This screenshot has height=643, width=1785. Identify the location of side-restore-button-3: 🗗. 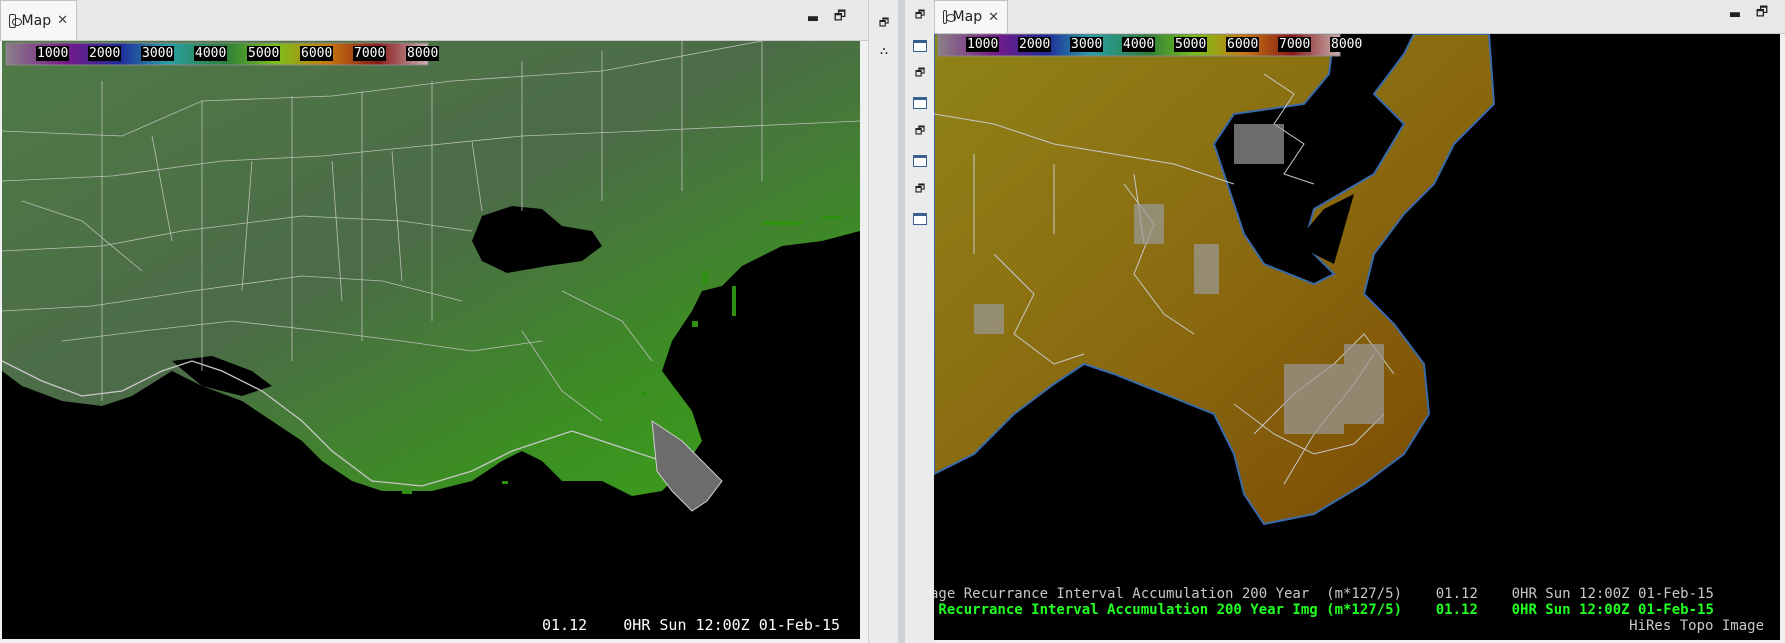
(920, 73).